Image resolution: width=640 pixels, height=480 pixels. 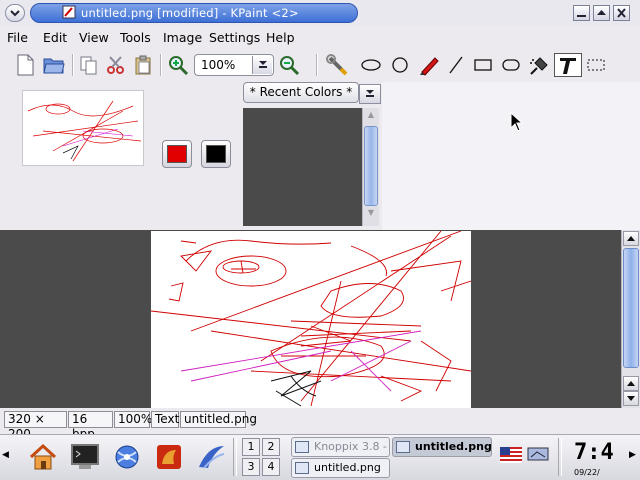 I want to click on background-color-button, so click(x=216, y=154).